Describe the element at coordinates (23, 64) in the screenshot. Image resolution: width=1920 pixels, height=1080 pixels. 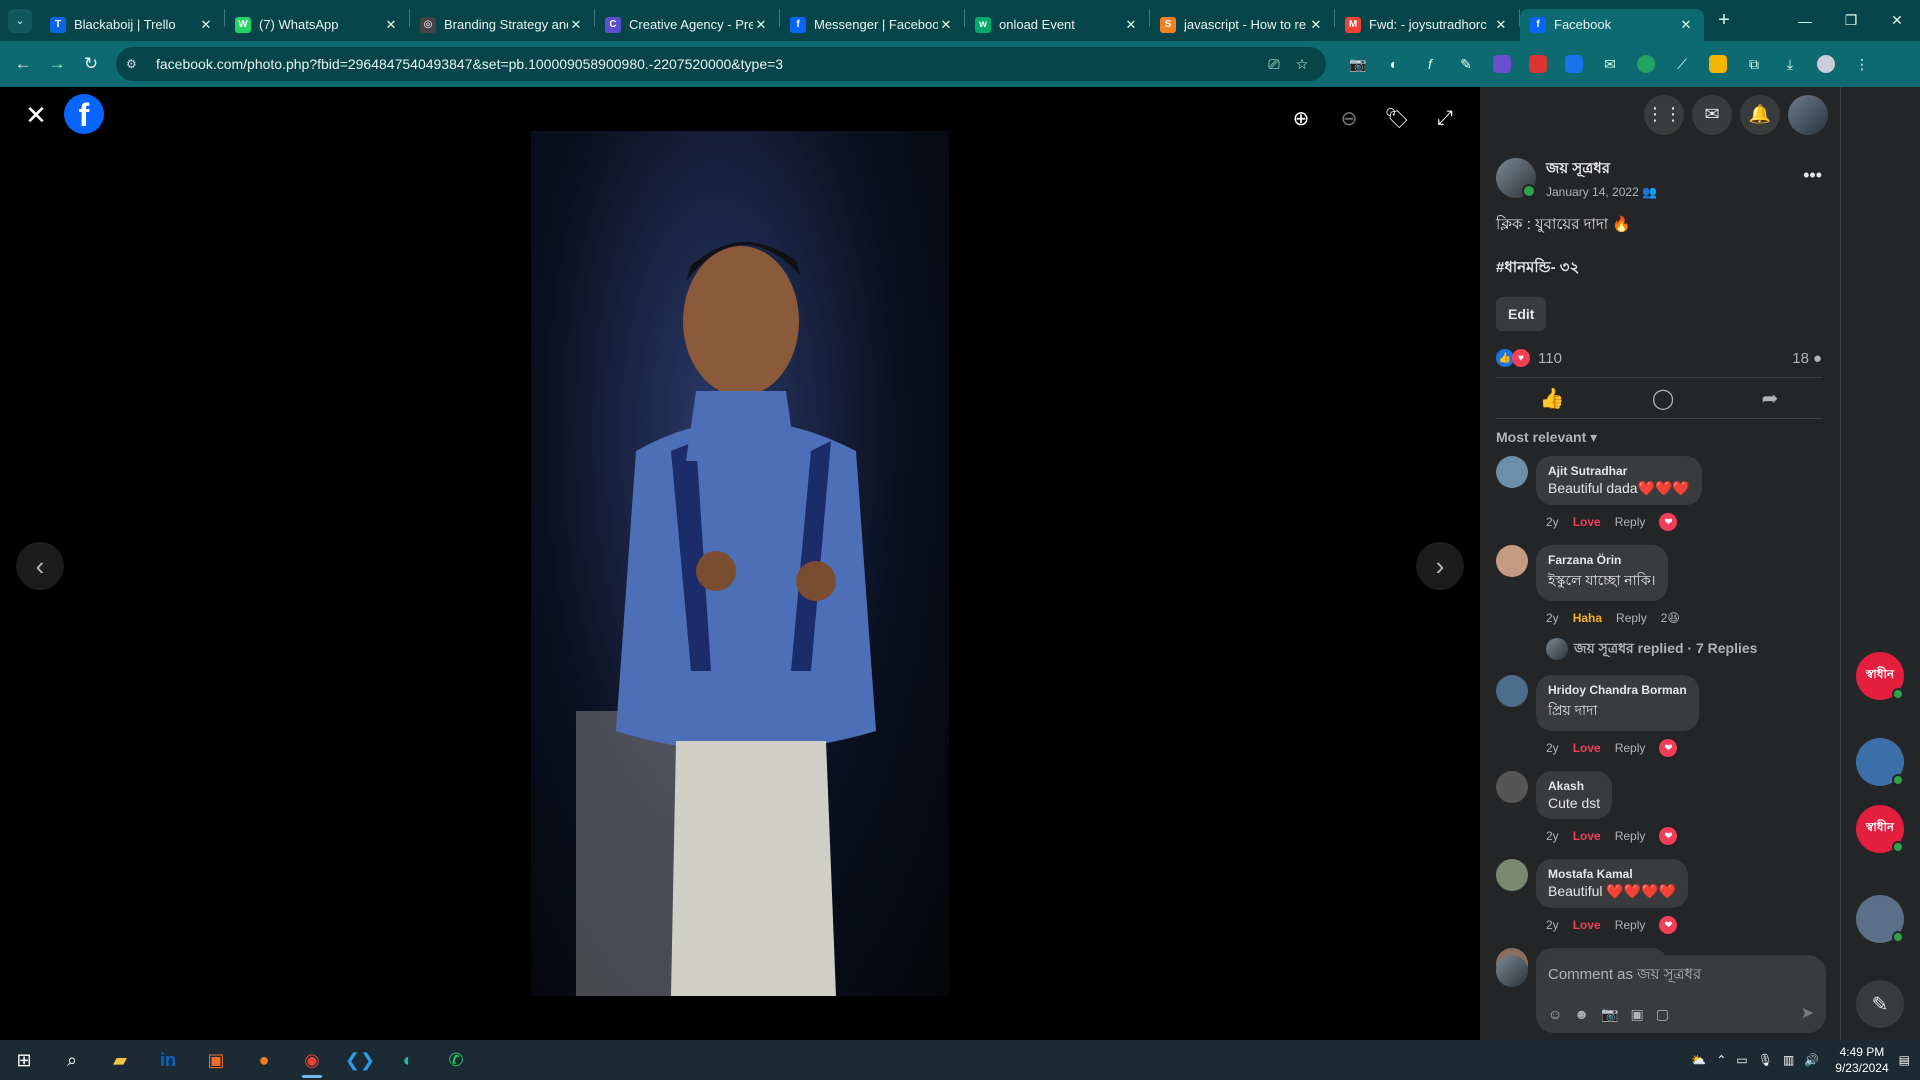
I see `back-icon: ←` at that location.